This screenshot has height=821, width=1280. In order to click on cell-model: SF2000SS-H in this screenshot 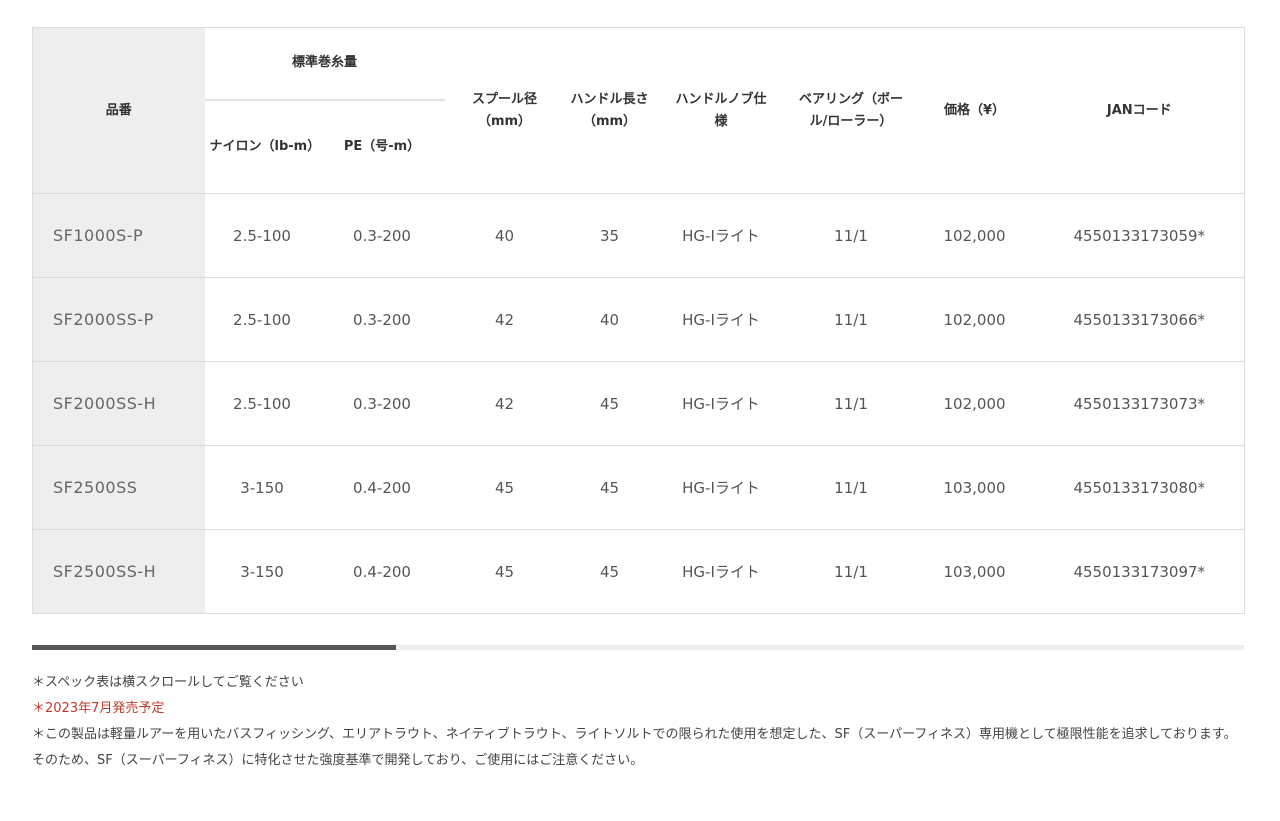, I will do `click(118, 403)`.